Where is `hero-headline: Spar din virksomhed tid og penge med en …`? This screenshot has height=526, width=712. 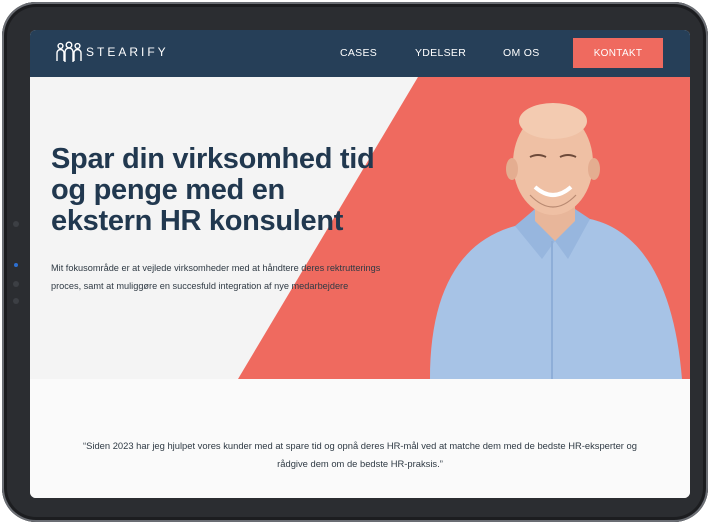 hero-headline: Spar din virksomhed tid og penge med en … is located at coordinates (213, 190).